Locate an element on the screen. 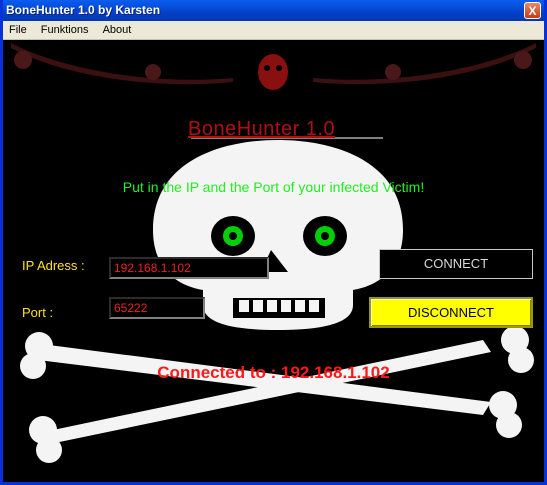 The width and height of the screenshot is (547, 485). menu-bar: File Funktions About is located at coordinates (273, 30).